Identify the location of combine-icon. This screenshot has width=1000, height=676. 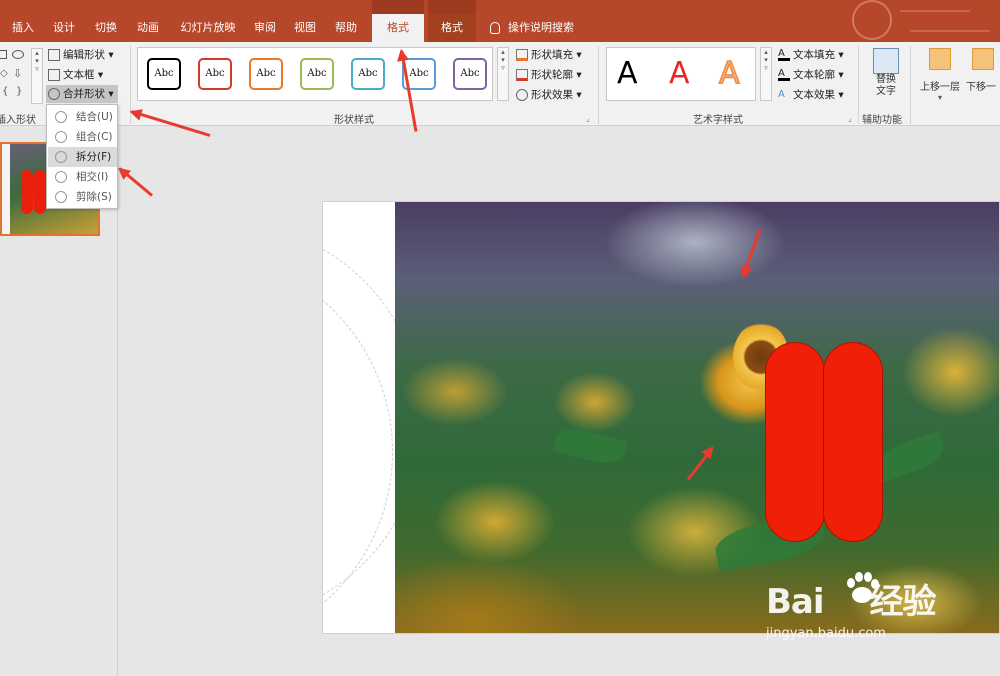
(61, 137).